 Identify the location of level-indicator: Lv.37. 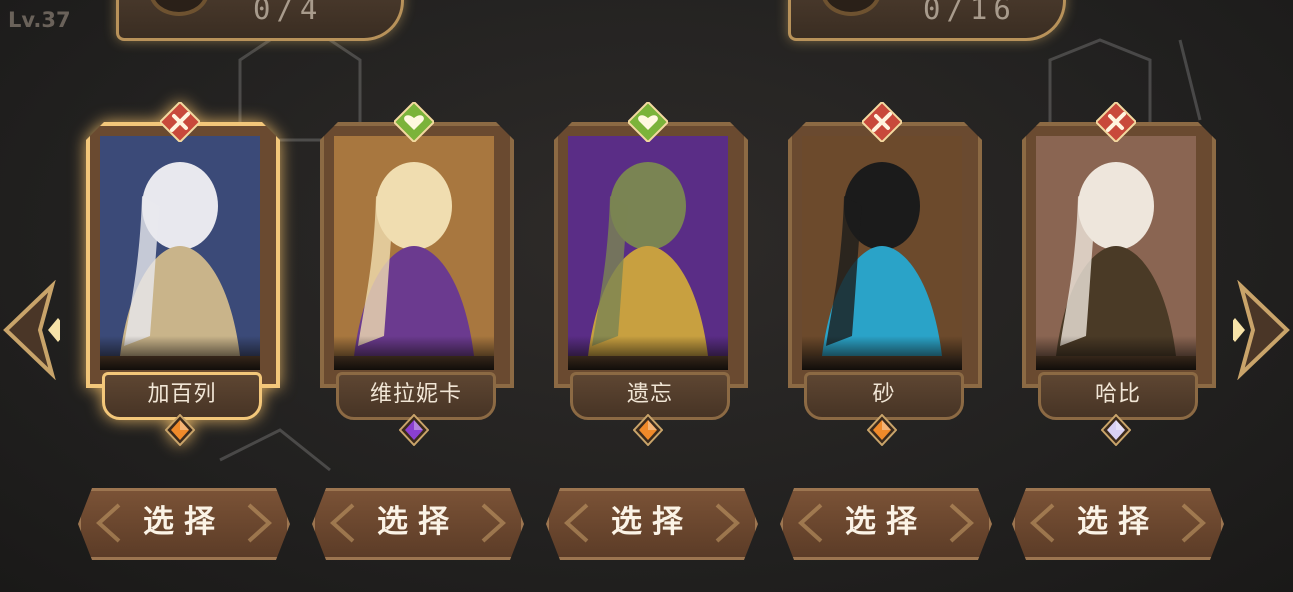
(39, 20).